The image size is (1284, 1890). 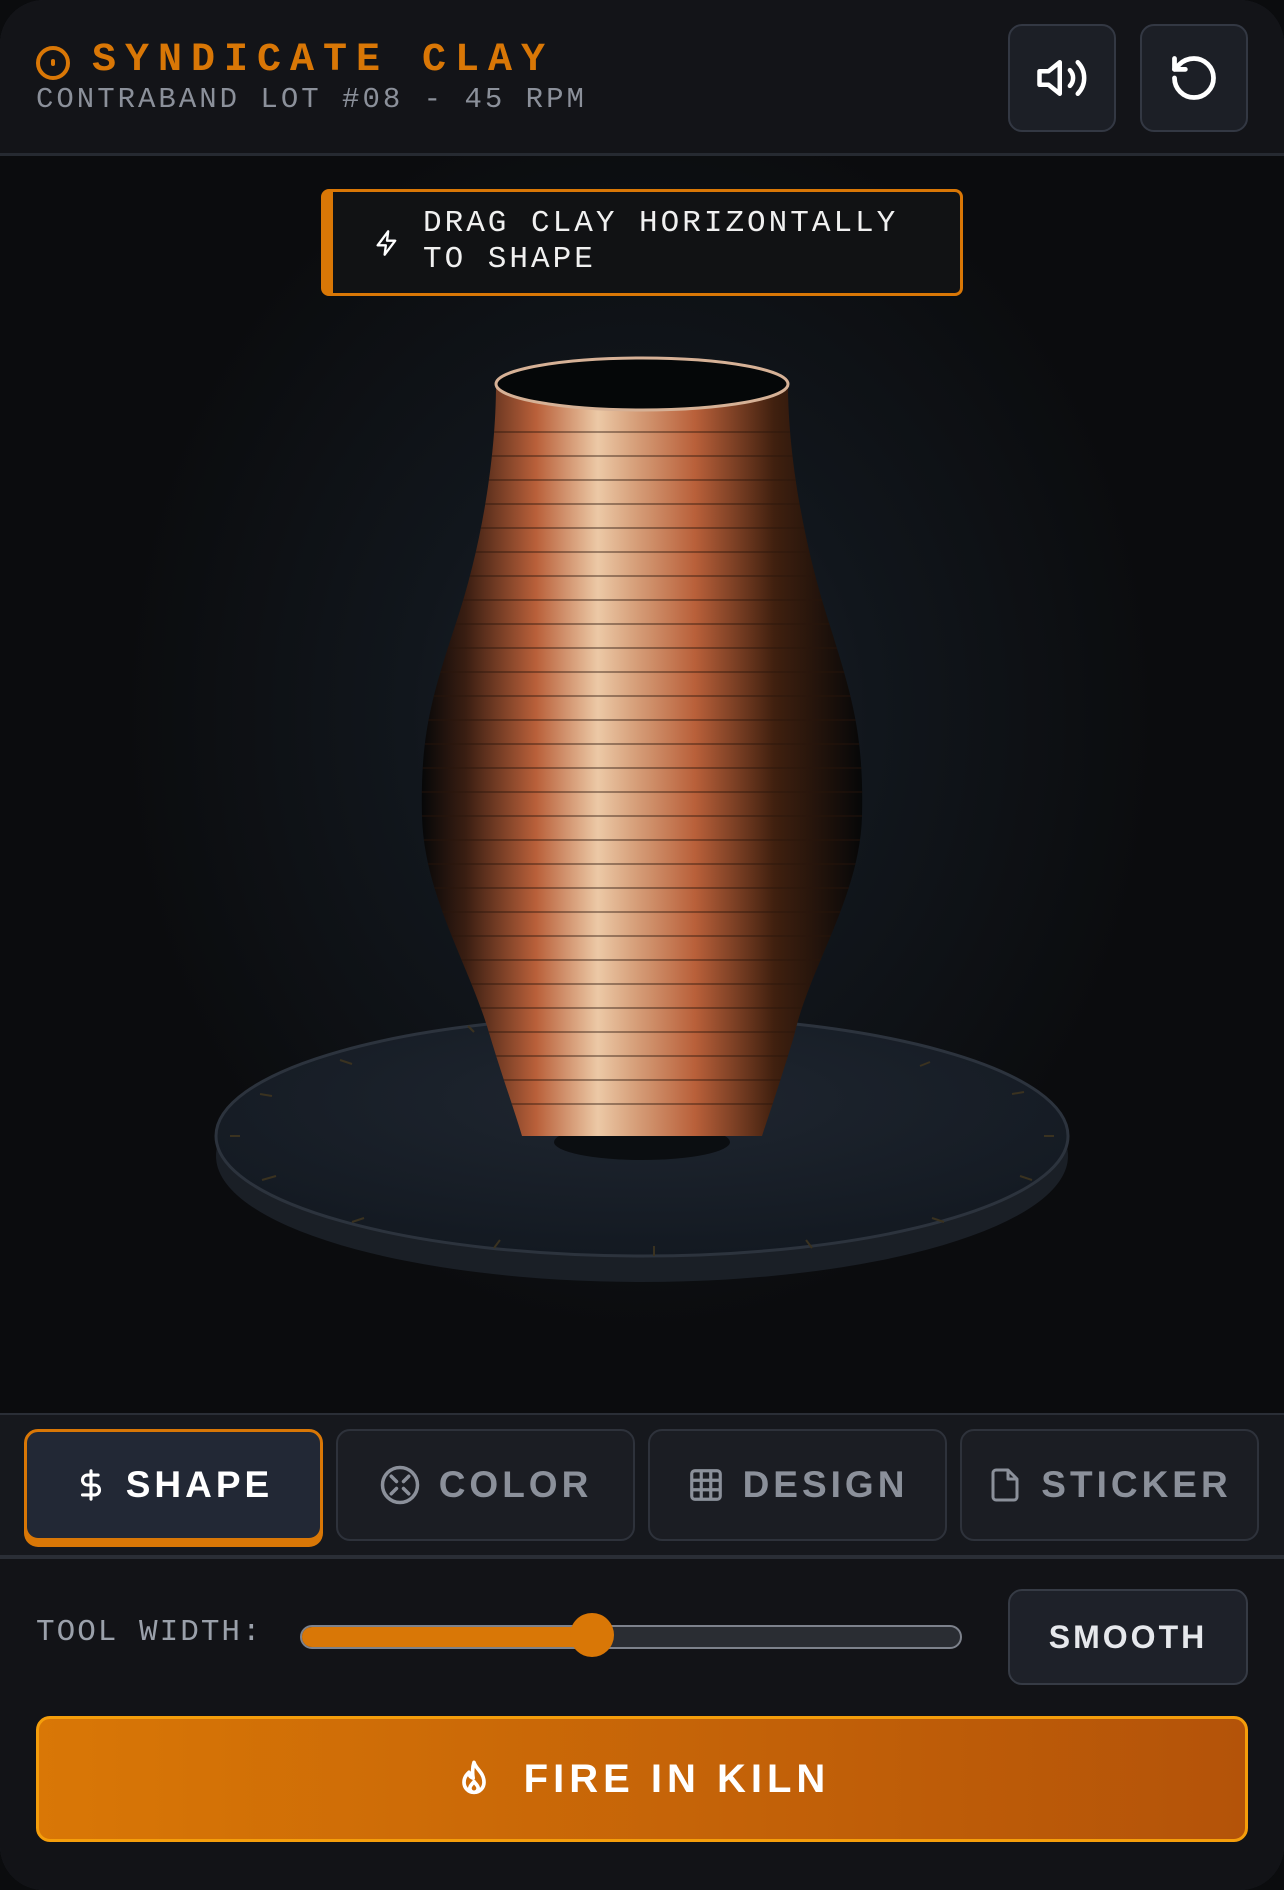 I want to click on speaker-icon, so click(x=1062, y=78).